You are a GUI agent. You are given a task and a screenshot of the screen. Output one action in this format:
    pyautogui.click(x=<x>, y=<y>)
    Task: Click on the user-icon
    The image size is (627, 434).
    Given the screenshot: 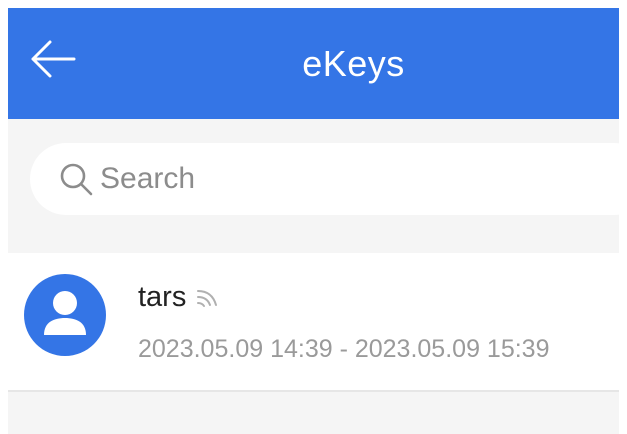 What is the action you would take?
    pyautogui.click(x=65, y=315)
    